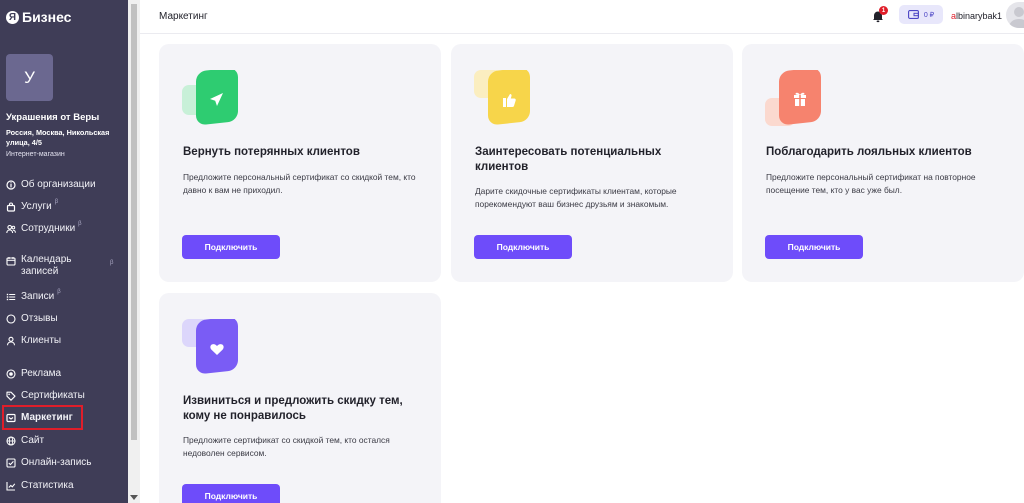 This screenshot has height=503, width=1024. I want to click on sidebar-item-reviews: Отзывы, so click(63, 319).